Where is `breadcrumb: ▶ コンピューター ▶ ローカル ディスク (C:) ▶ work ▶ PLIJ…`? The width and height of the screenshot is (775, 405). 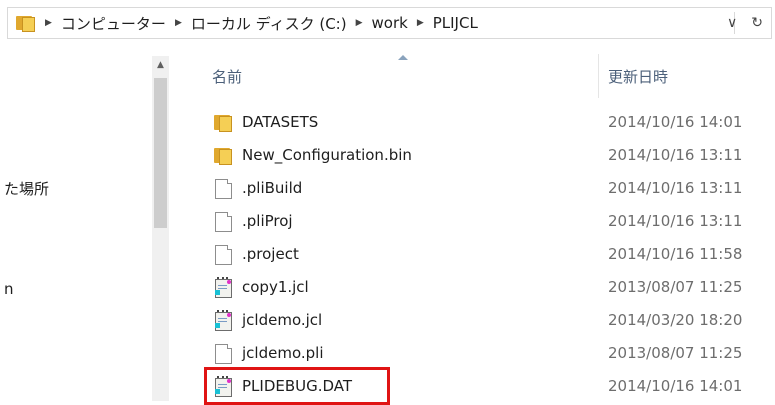
breadcrumb: ▶ コンピューター ▶ ローカル ディスク (C:) ▶ work ▶ PLIJ… is located at coordinates (247, 23).